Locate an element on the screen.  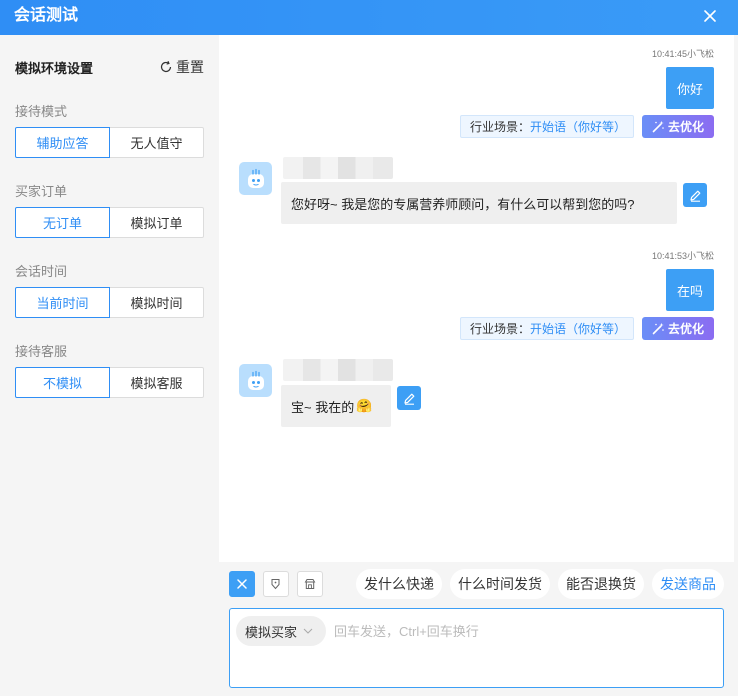
incoming-bubble: 宝~ 我在的 🤗 is located at coordinates (336, 406).